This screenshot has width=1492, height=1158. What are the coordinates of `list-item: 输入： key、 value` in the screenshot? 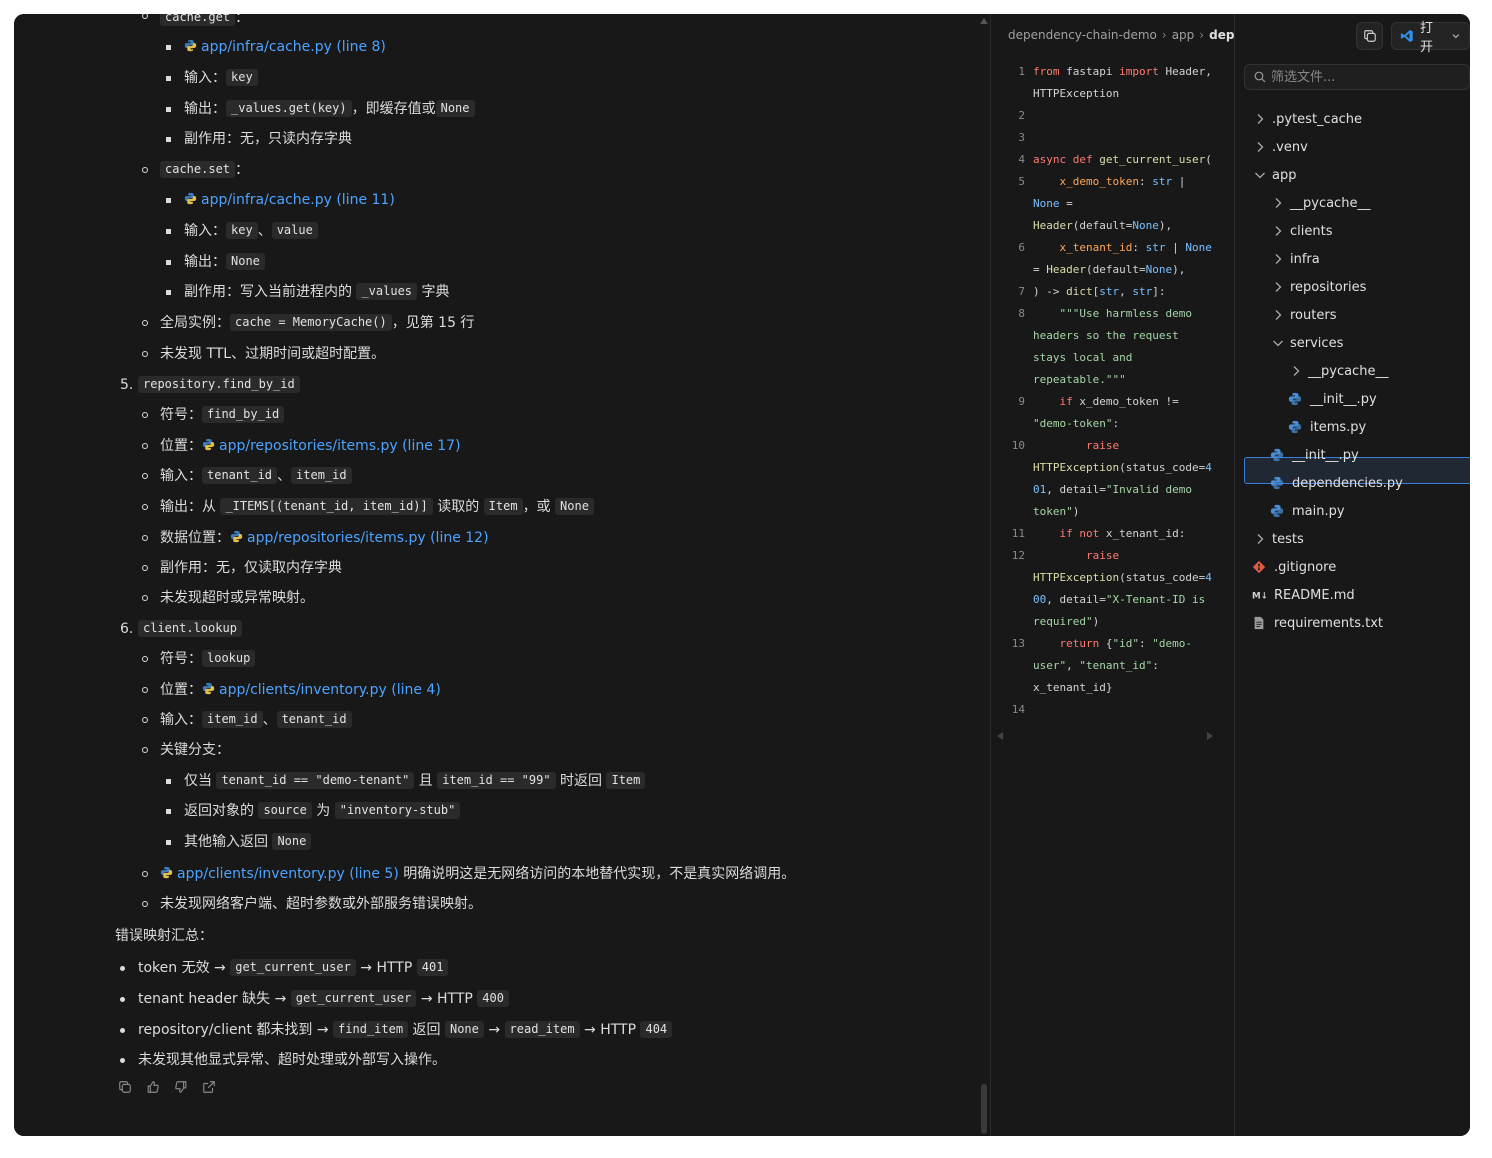 It's located at (251, 231).